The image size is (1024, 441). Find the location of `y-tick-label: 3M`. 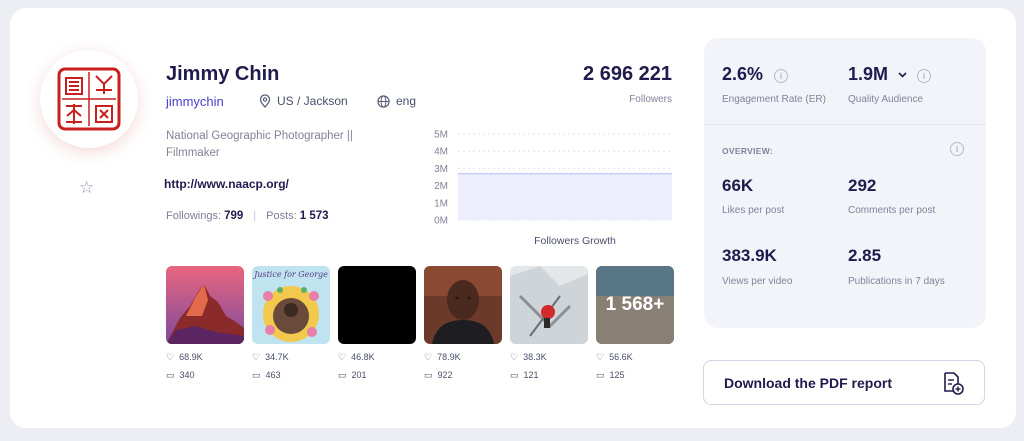

y-tick-label: 3M is located at coordinates (441, 169).